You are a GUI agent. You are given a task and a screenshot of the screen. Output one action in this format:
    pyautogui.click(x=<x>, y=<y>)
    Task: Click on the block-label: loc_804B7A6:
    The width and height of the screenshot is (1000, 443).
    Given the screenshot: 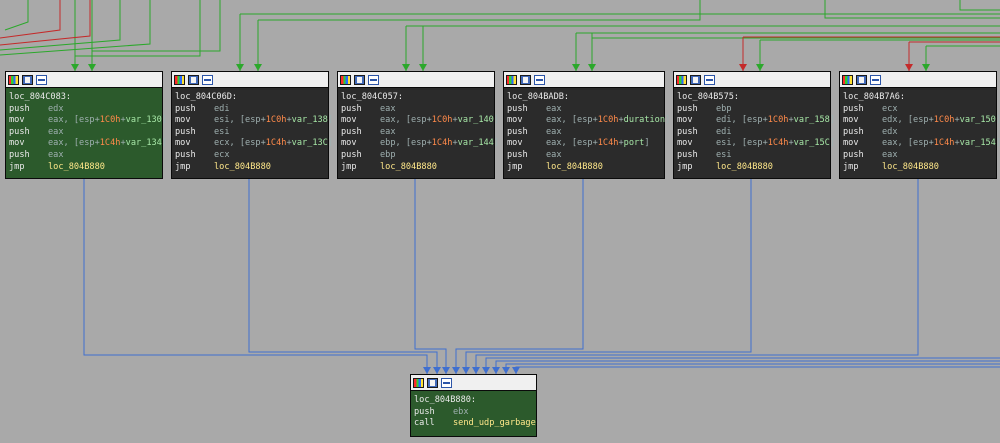 What is the action you would take?
    pyautogui.click(x=918, y=98)
    